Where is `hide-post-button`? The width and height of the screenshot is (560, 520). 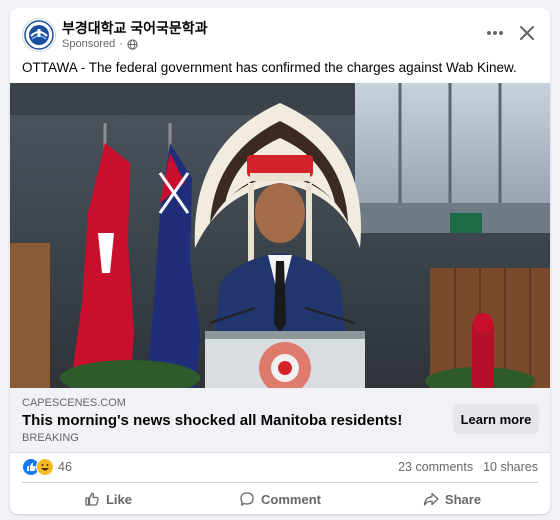
hide-post-button is located at coordinates (527, 33).